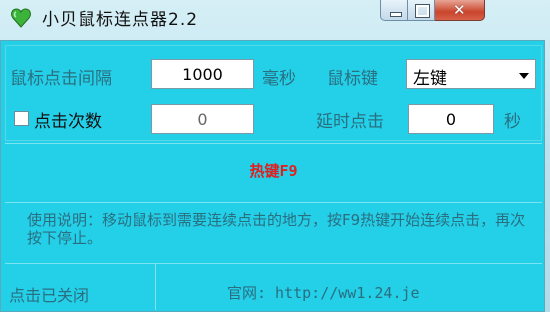  I want to click on maximize-icon, so click(422, 11).